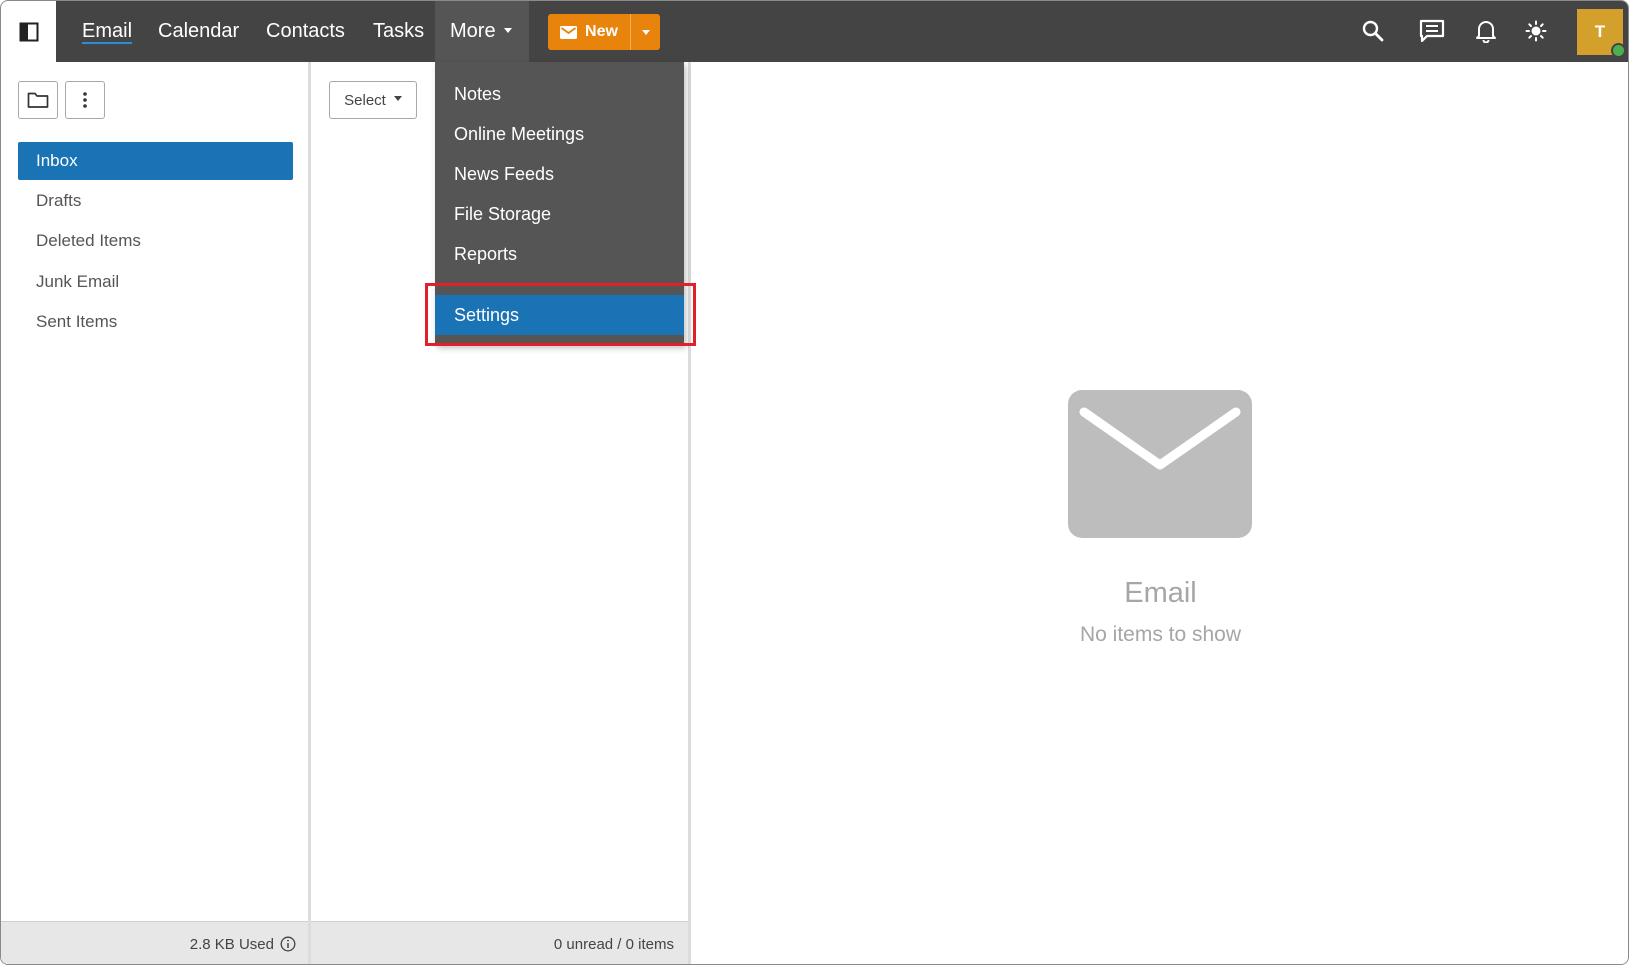 The image size is (1629, 965). Describe the element at coordinates (814, 31) in the screenshot. I see `top-bar: Email Calendar Contacts Tasks More New T` at that location.